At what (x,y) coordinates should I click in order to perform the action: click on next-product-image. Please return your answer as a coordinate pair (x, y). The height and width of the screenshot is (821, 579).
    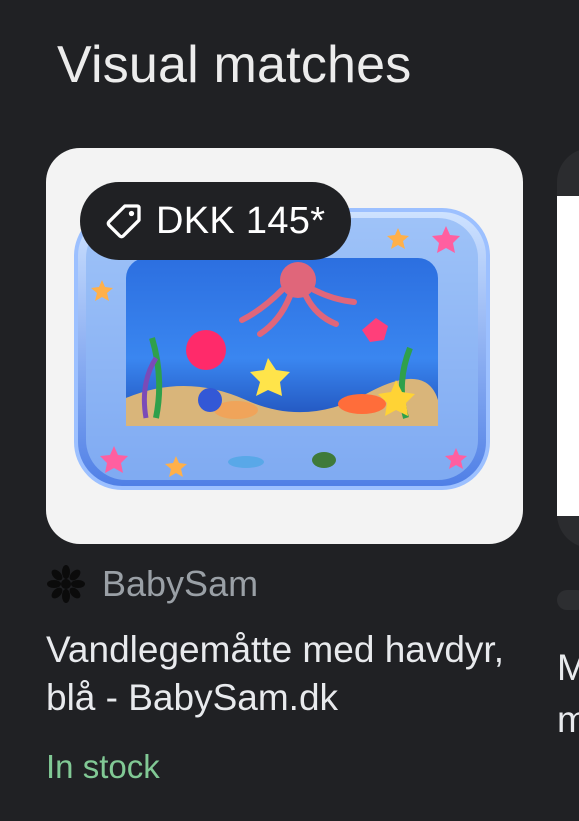
    Looking at the image, I should click on (568, 348).